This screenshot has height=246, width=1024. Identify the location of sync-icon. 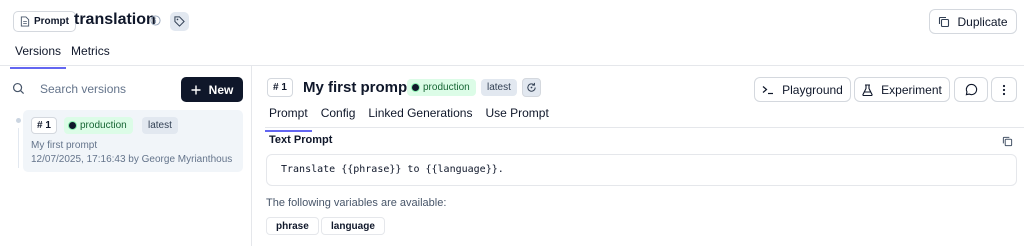
(531, 87).